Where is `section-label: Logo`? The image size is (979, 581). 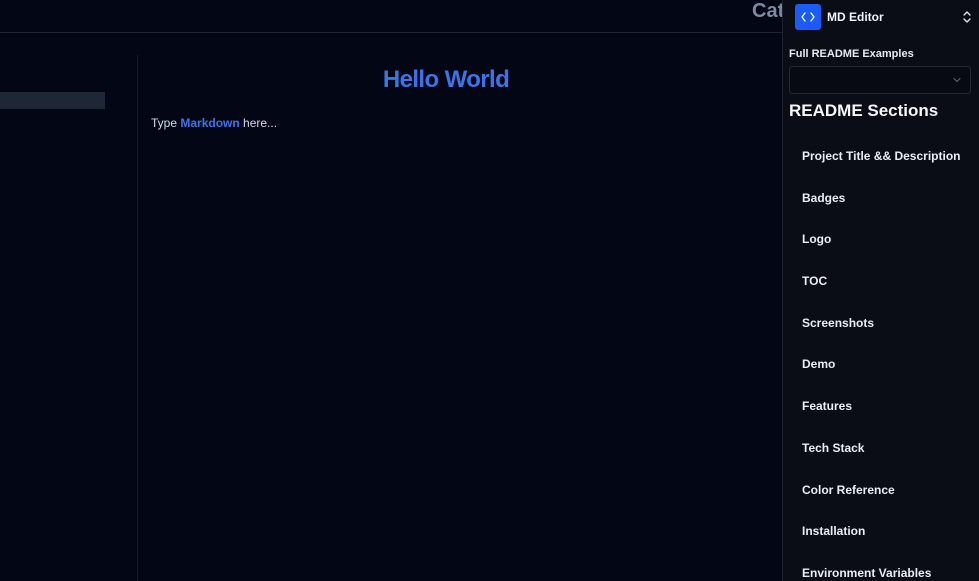
section-label: Logo is located at coordinates (817, 239).